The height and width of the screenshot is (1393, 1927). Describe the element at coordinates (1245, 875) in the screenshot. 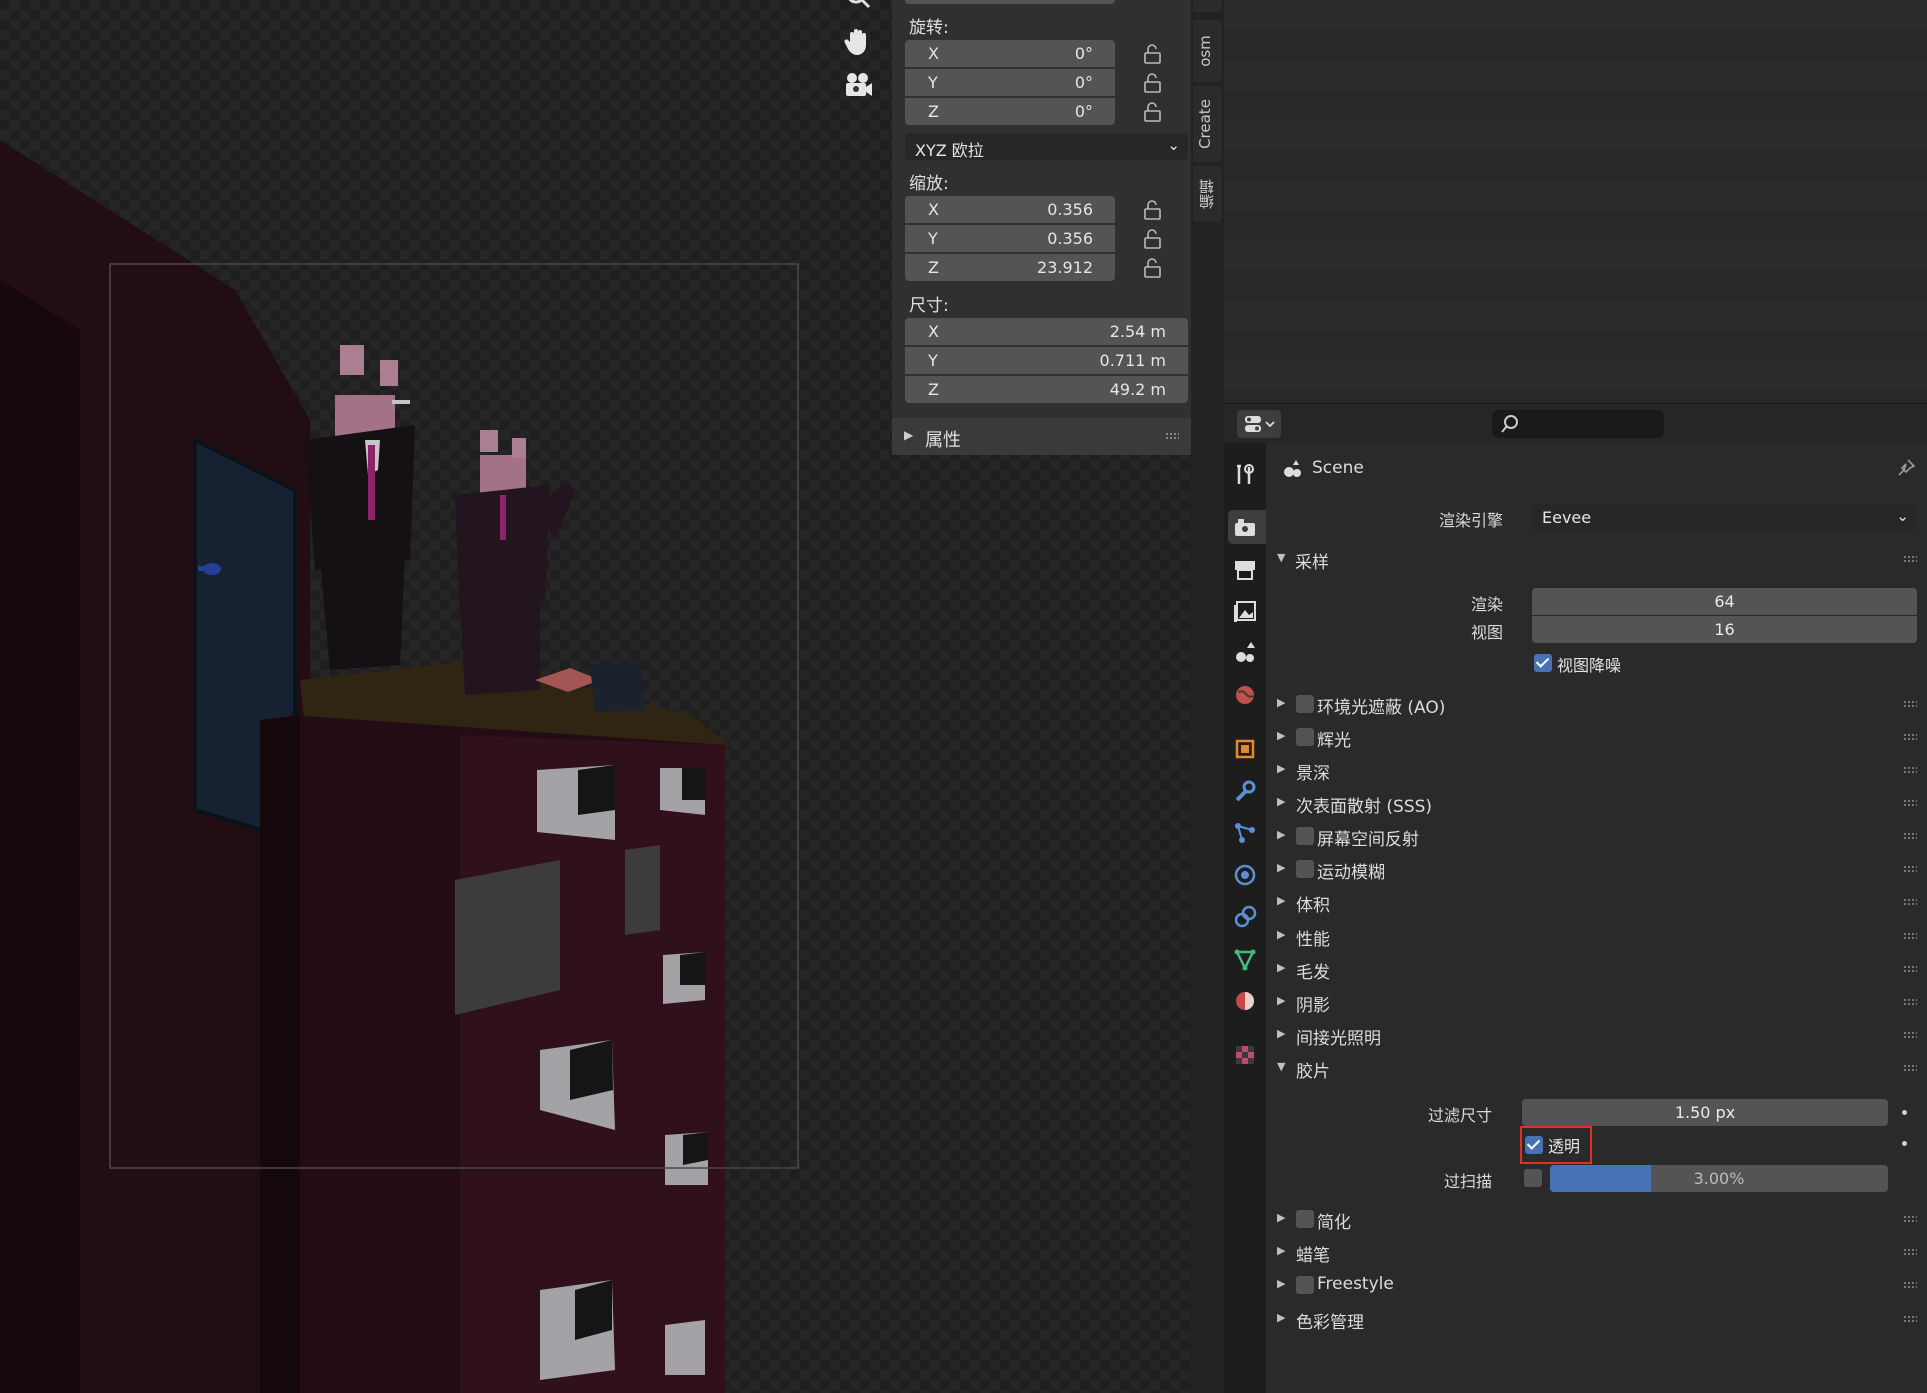

I see `physics-icon` at that location.